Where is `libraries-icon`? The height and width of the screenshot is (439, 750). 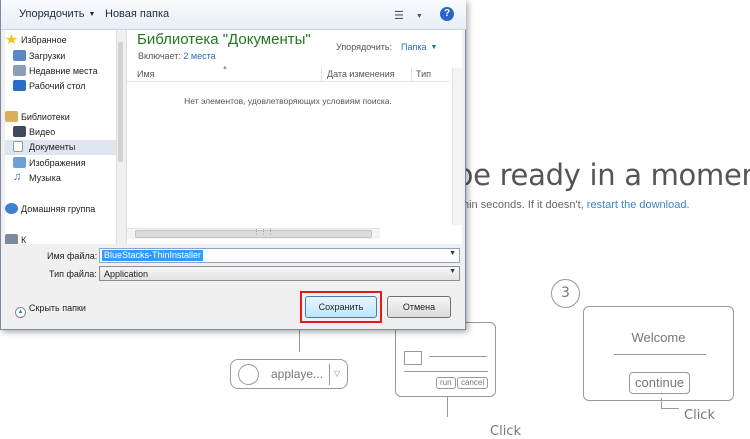 libraries-icon is located at coordinates (11, 116).